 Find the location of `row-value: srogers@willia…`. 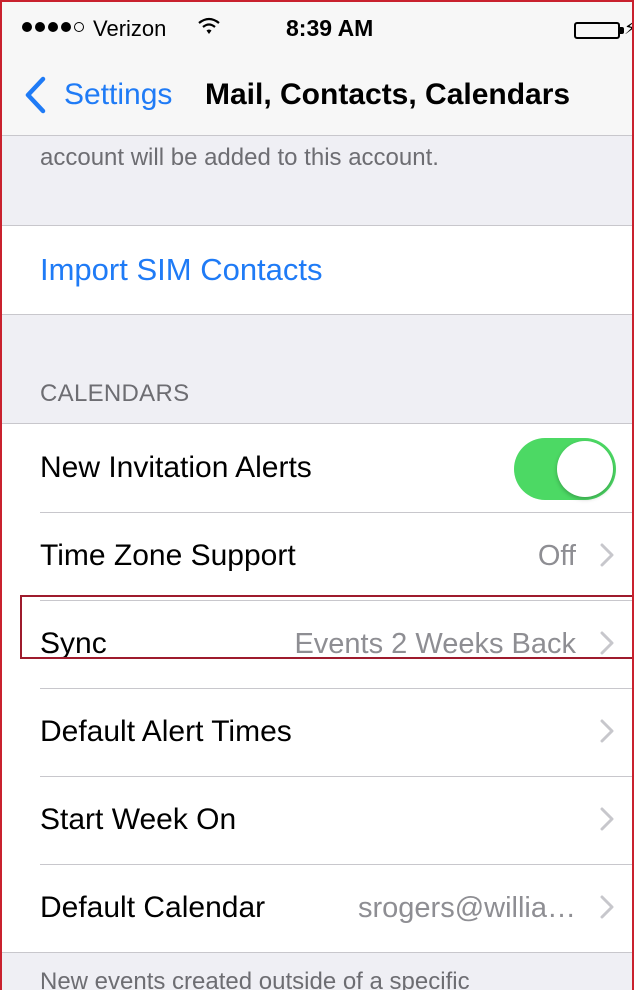

row-value: srogers@willia… is located at coordinates (467, 908).